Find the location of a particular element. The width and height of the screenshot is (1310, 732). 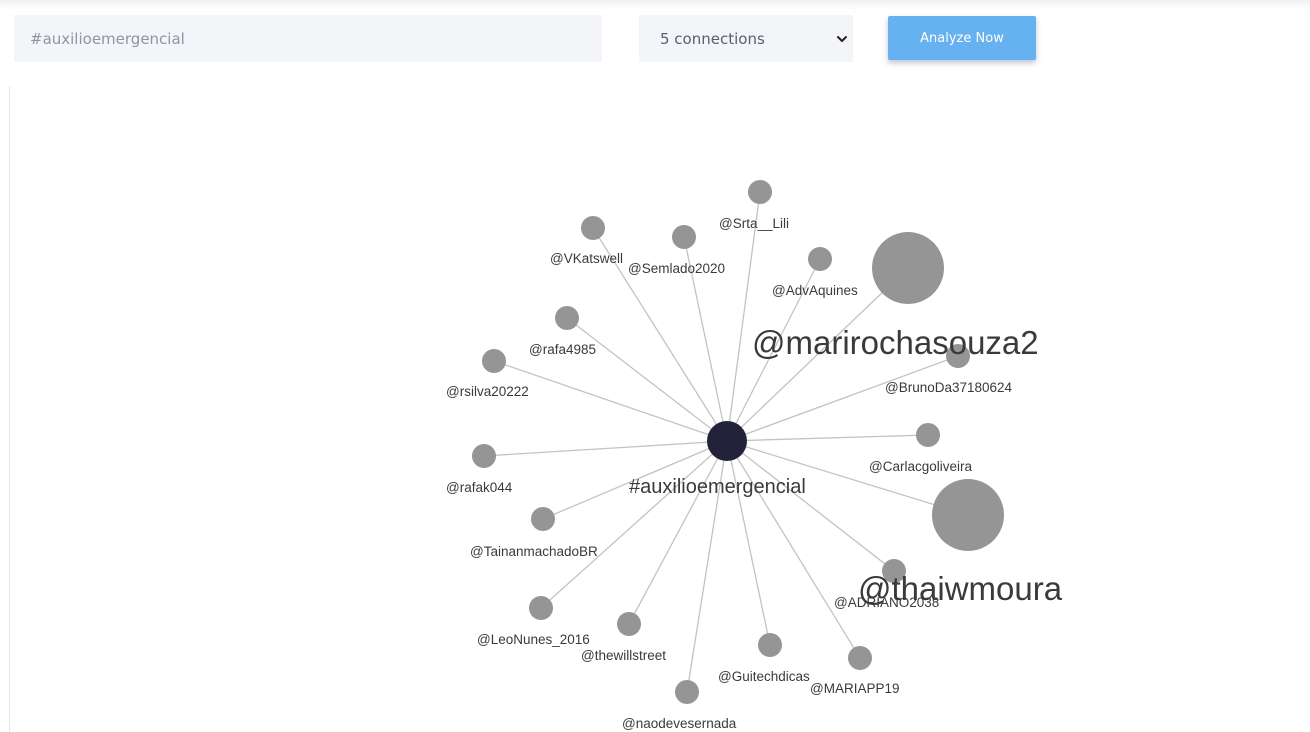

node-leonunes-2016 is located at coordinates (541, 608).